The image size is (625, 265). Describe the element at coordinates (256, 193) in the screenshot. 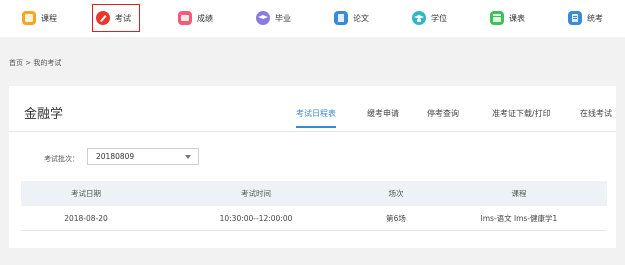

I see `header-exam-time: 考试时间` at that location.